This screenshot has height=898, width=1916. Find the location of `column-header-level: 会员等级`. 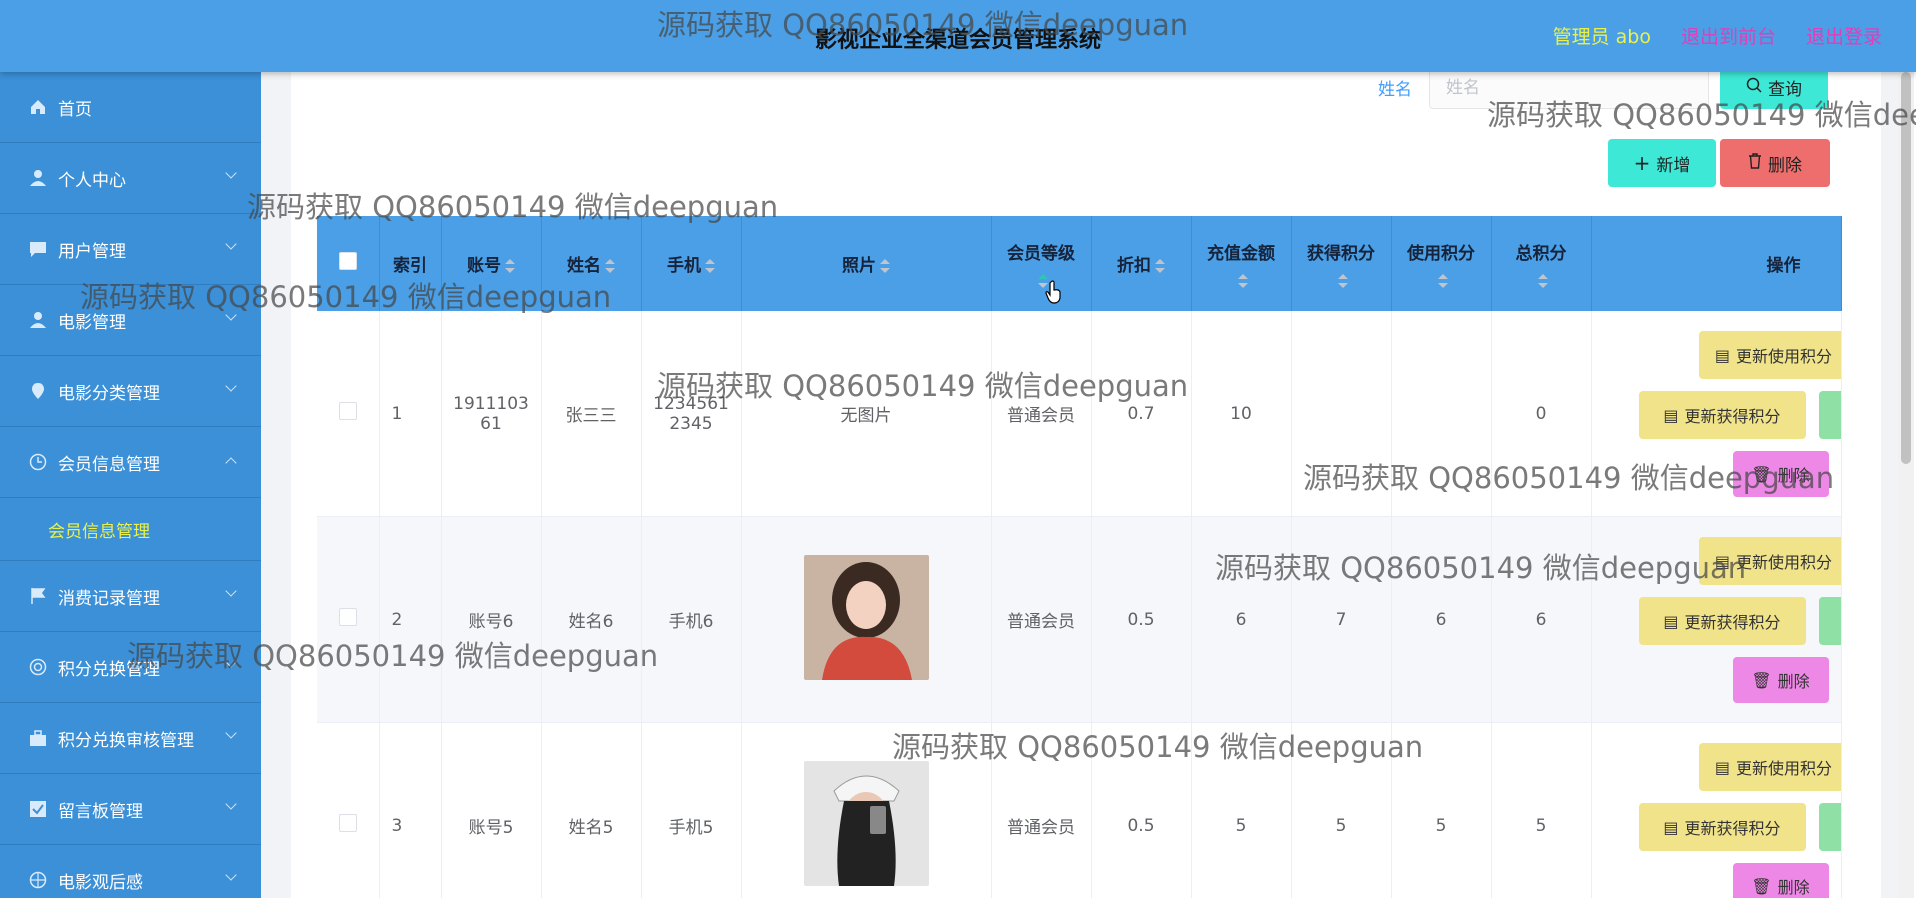

column-header-level: 会员等级 is located at coordinates (1041, 263).